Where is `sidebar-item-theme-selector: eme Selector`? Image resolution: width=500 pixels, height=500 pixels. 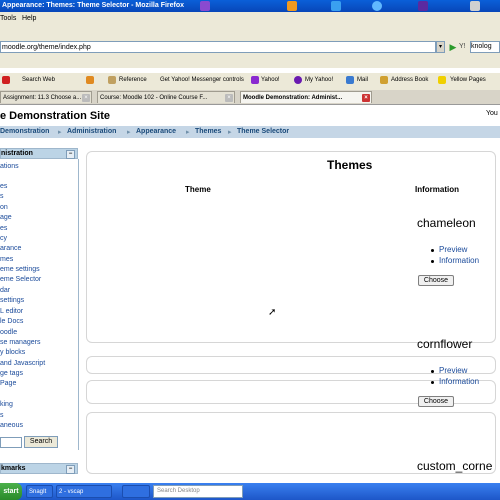 sidebar-item-theme-selector: eme Selector is located at coordinates (20, 279).